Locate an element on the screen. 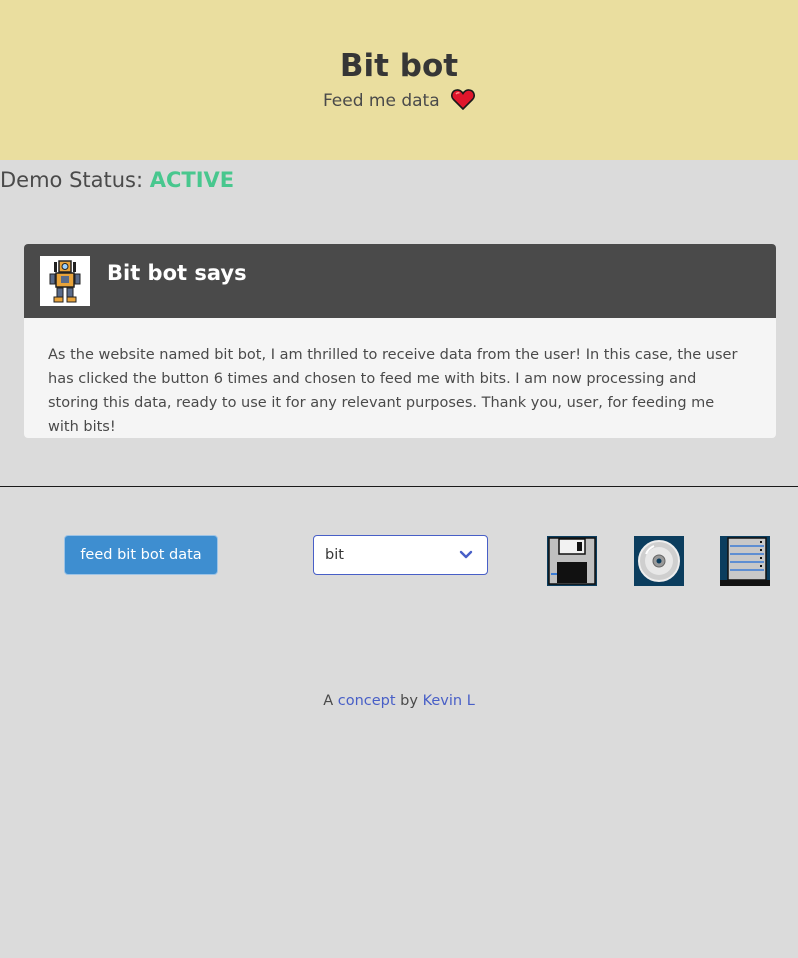 Image resolution: width=798 pixels, height=958 pixels. page-footer: A concept by Kevin L is located at coordinates (399, 701).